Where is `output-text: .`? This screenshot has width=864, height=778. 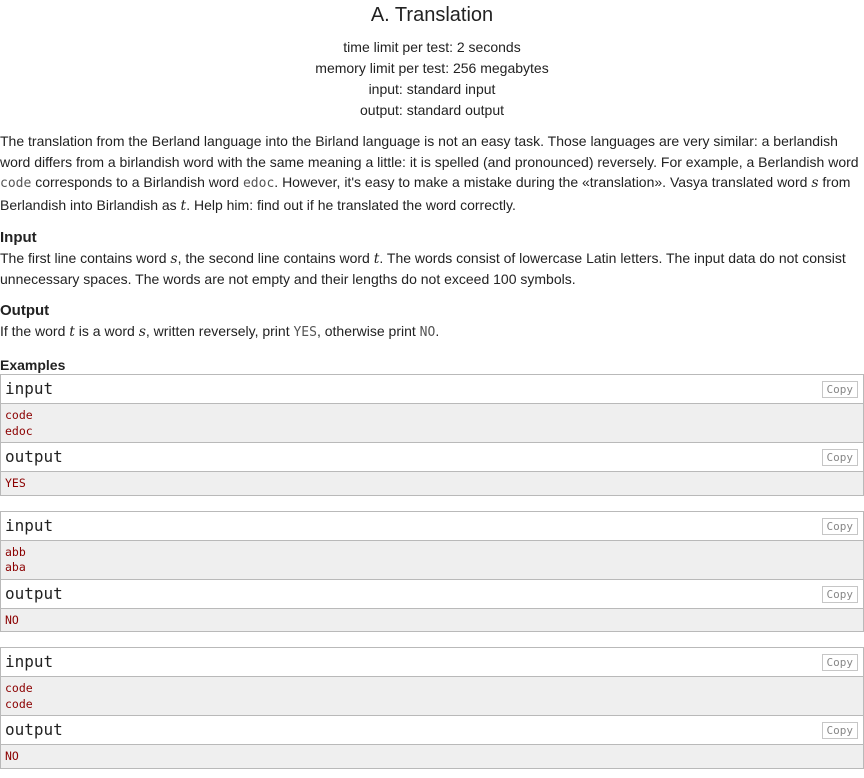
output-text: . is located at coordinates (437, 331).